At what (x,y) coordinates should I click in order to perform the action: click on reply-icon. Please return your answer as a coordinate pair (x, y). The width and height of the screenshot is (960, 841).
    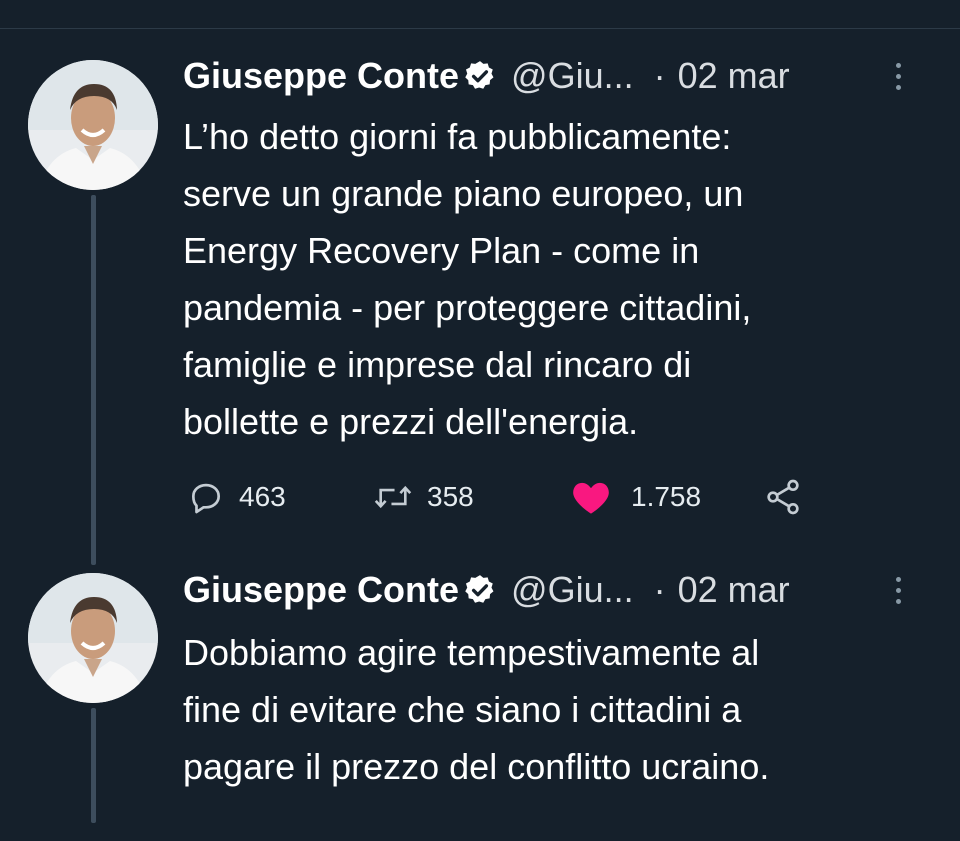
    Looking at the image, I should click on (206, 497).